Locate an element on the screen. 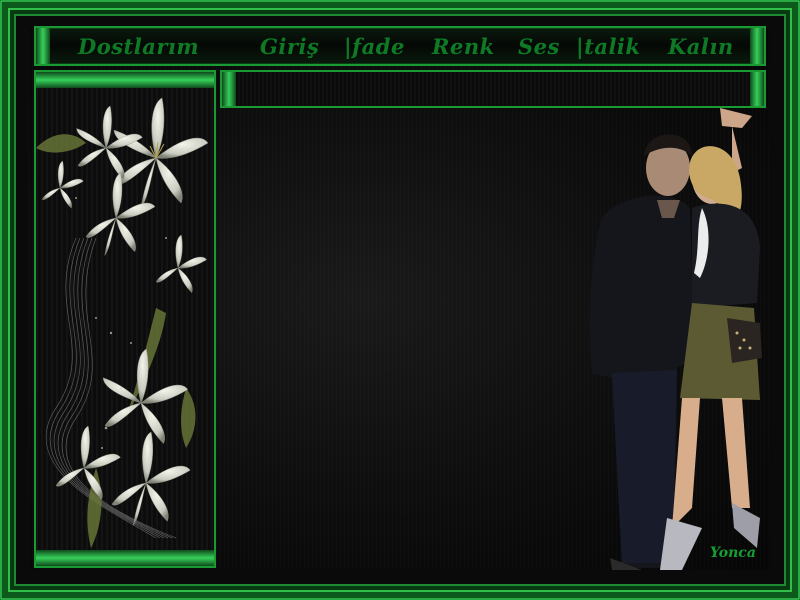 Image resolution: width=800 pixels, height=600 pixels. navbar-left-cap is located at coordinates (43, 46).